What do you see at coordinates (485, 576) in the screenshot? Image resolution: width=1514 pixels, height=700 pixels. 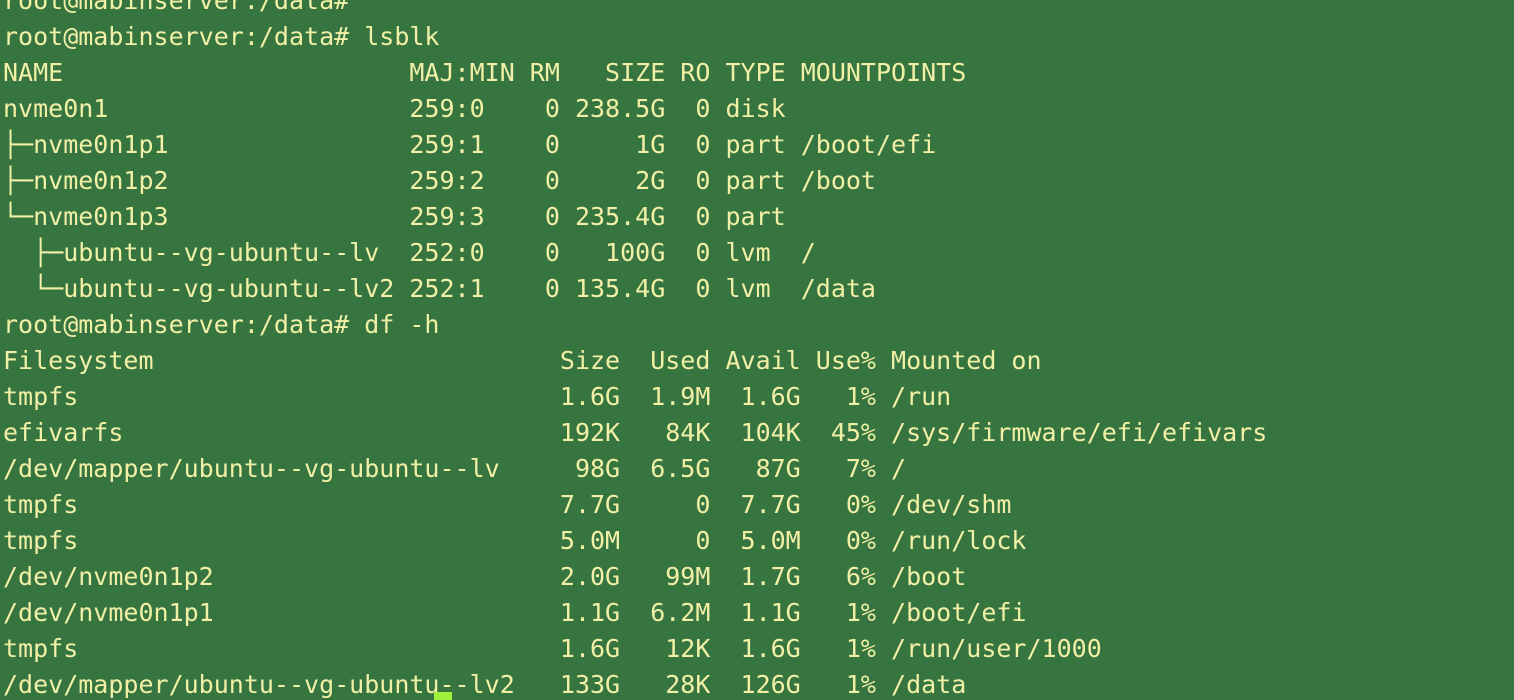 I see `terminal-line: /dev/nvme0n1p2 2.0G 99M 1.7G 6% /boot` at bounding box center [485, 576].